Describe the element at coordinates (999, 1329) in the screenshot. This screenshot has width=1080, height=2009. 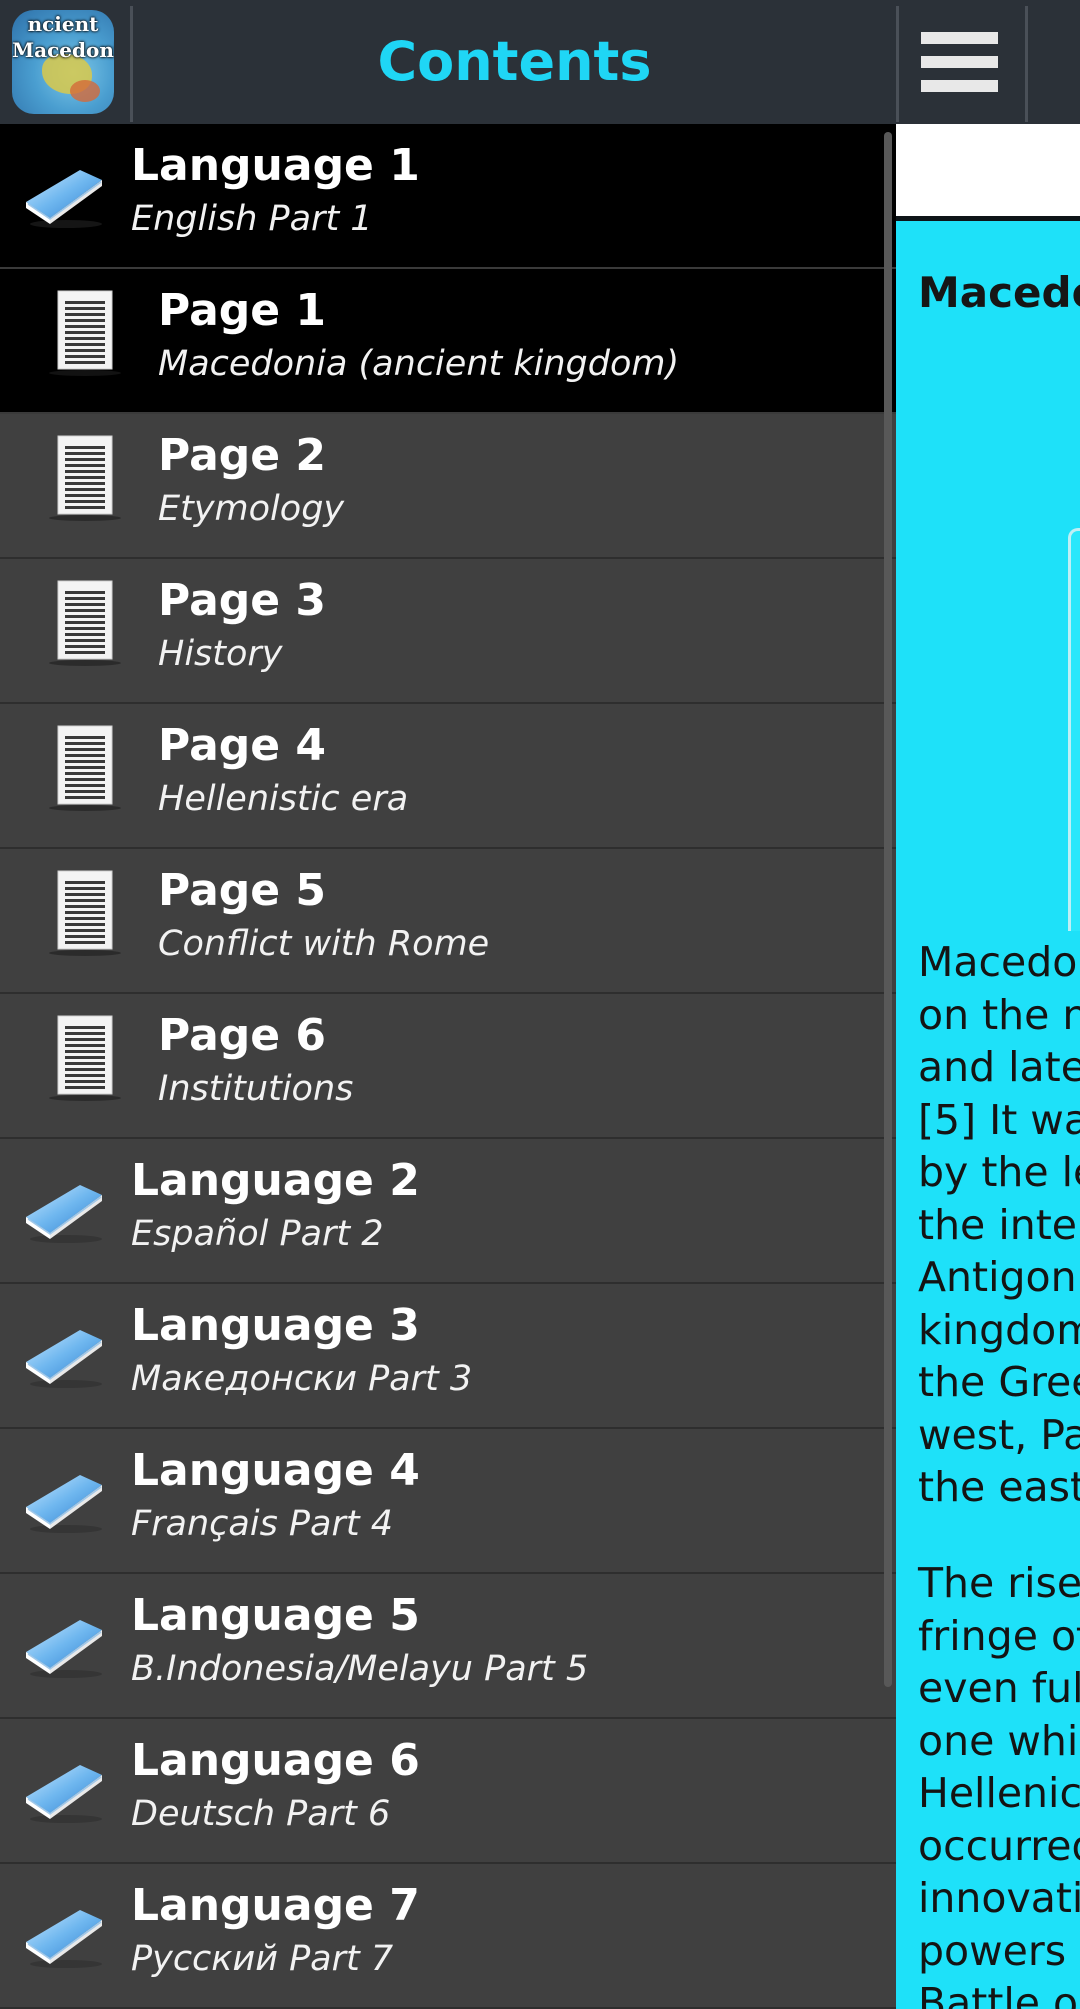
I see `article-line: kingdom` at that location.